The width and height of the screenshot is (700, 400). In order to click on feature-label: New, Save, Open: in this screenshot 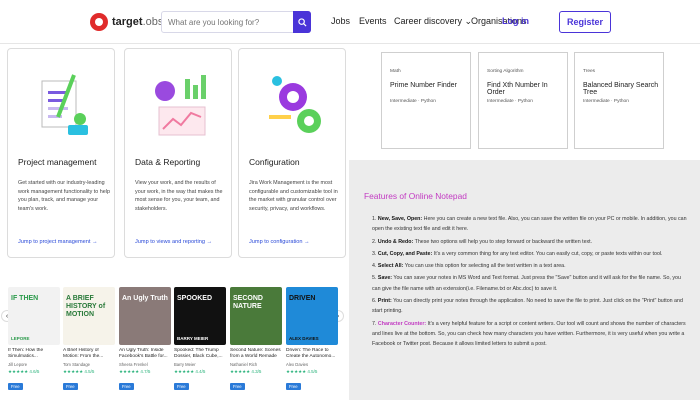, I will do `click(400, 219)`.